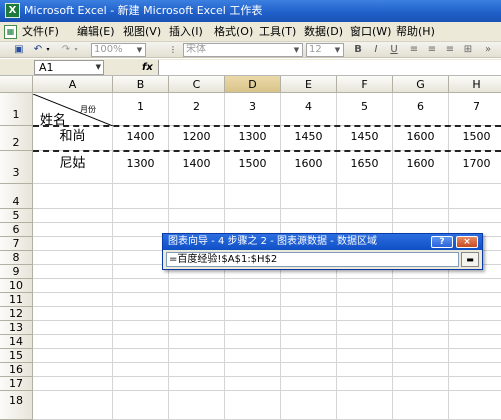 The image size is (501, 420). I want to click on month-header-cell: 2, so click(197, 109).